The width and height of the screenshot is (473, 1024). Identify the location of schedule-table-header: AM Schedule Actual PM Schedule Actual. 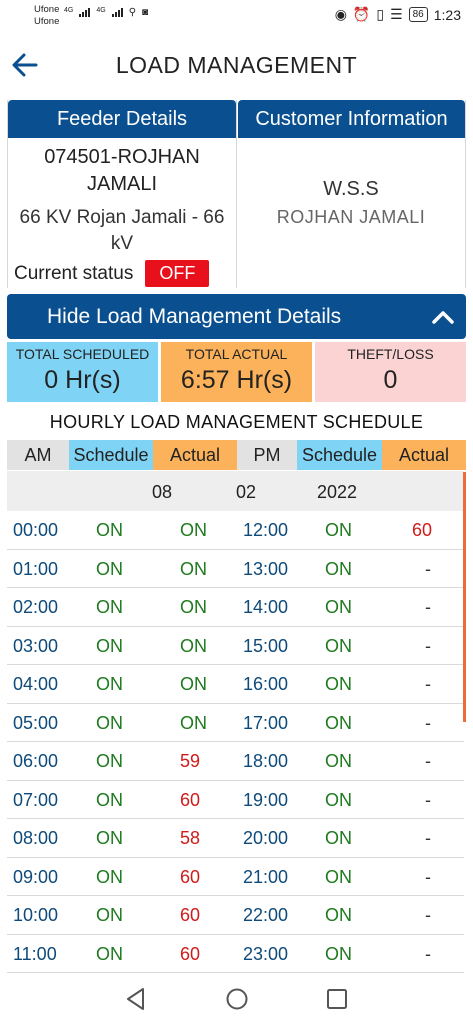
(236, 455).